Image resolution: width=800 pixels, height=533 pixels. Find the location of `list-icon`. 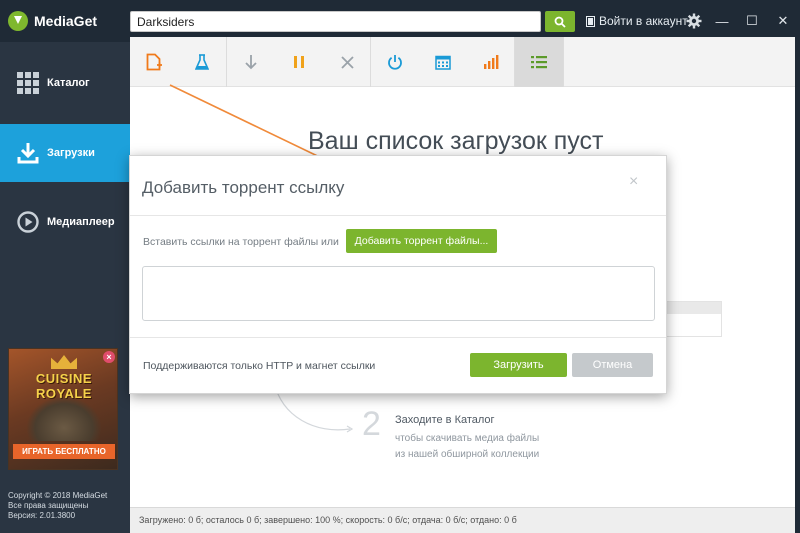

list-icon is located at coordinates (539, 62).